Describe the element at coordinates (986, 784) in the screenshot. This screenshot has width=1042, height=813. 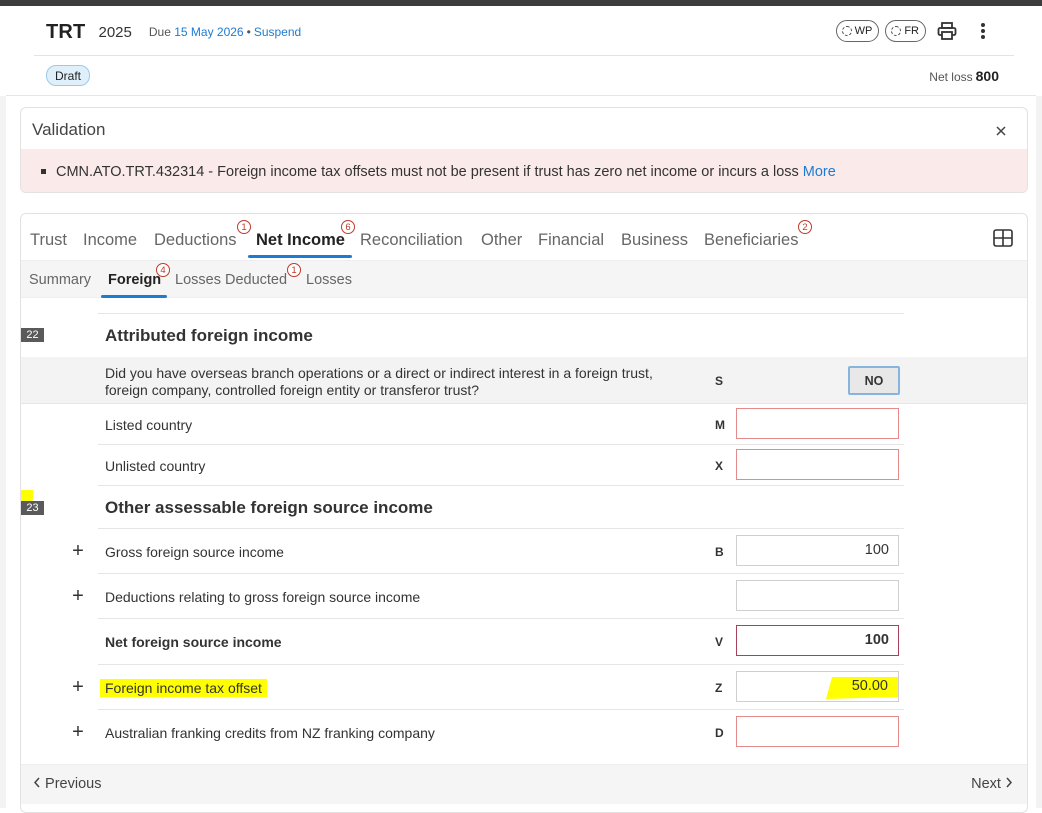
I see `next-label: Next` at that location.